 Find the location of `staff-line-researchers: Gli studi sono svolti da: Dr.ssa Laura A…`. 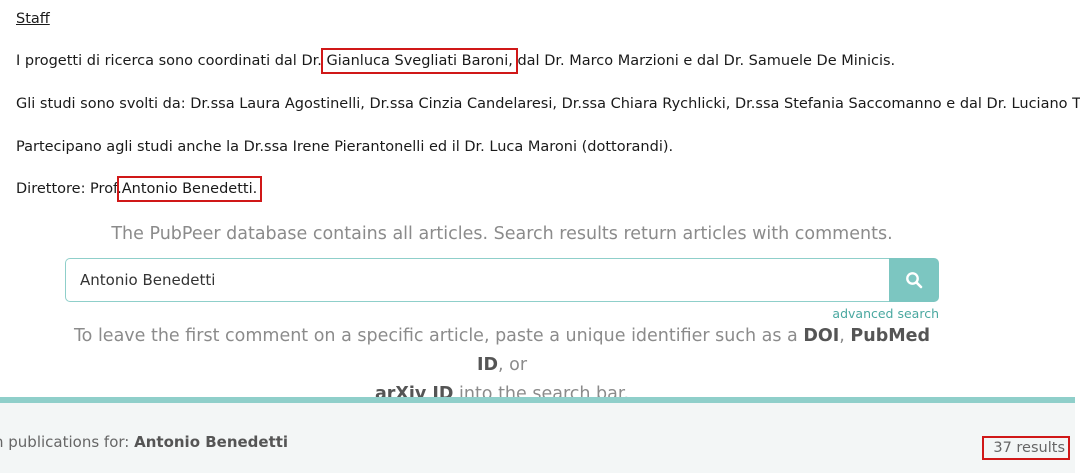

staff-line-researchers: Gli studi sono svolti da: Dr.ssa Laura A… is located at coordinates (548, 104).